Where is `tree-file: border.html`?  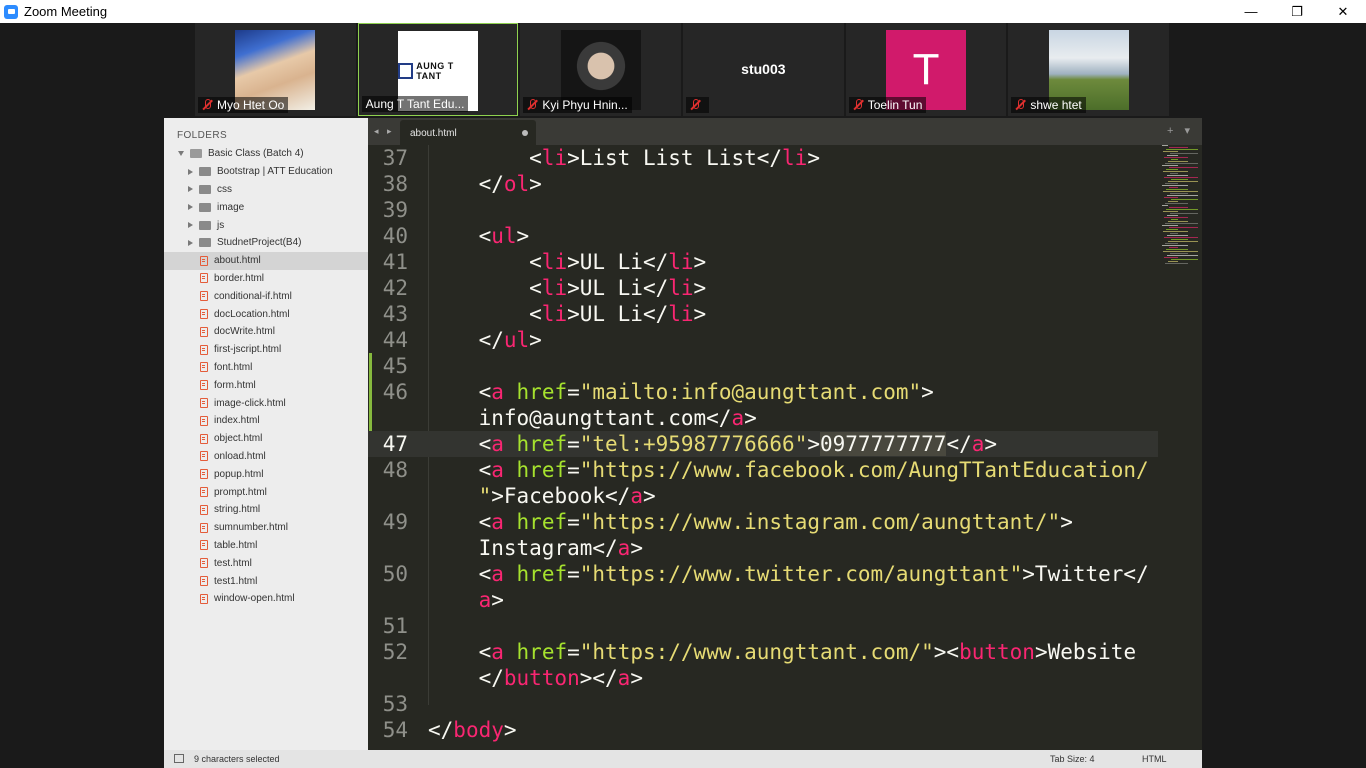 tree-file: border.html is located at coordinates (266, 279).